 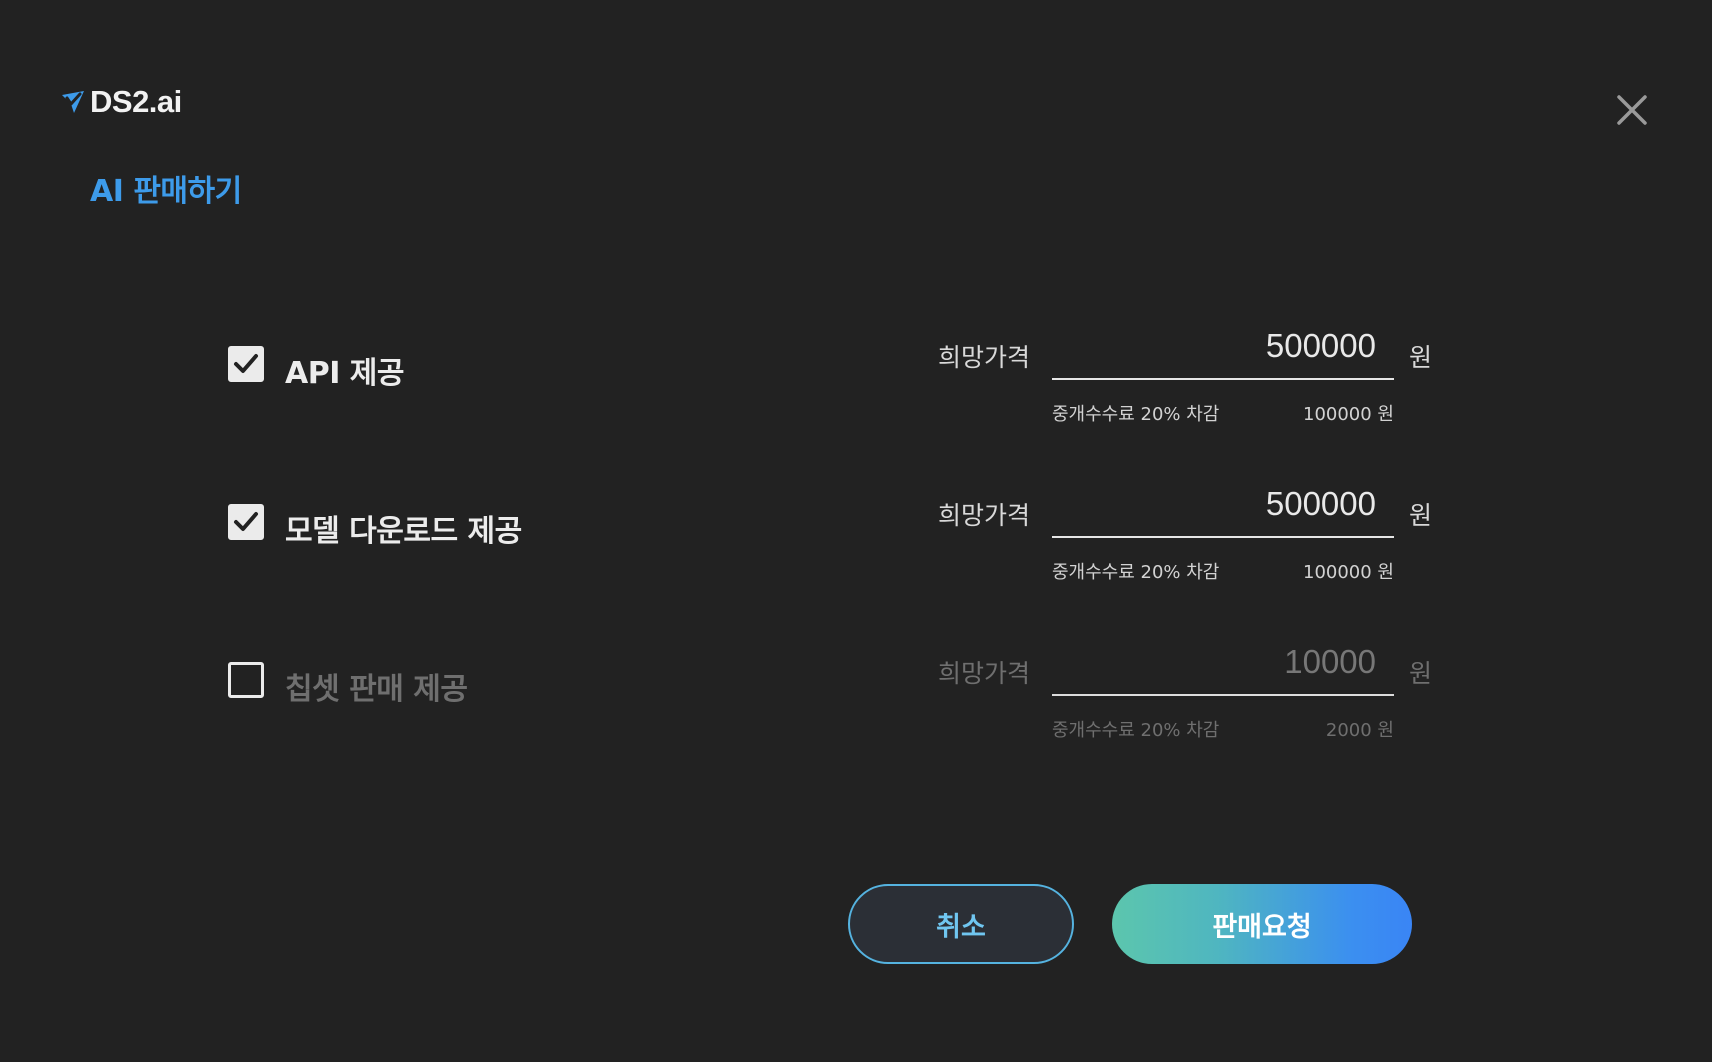 I want to click on close-button, so click(x=1632, y=110).